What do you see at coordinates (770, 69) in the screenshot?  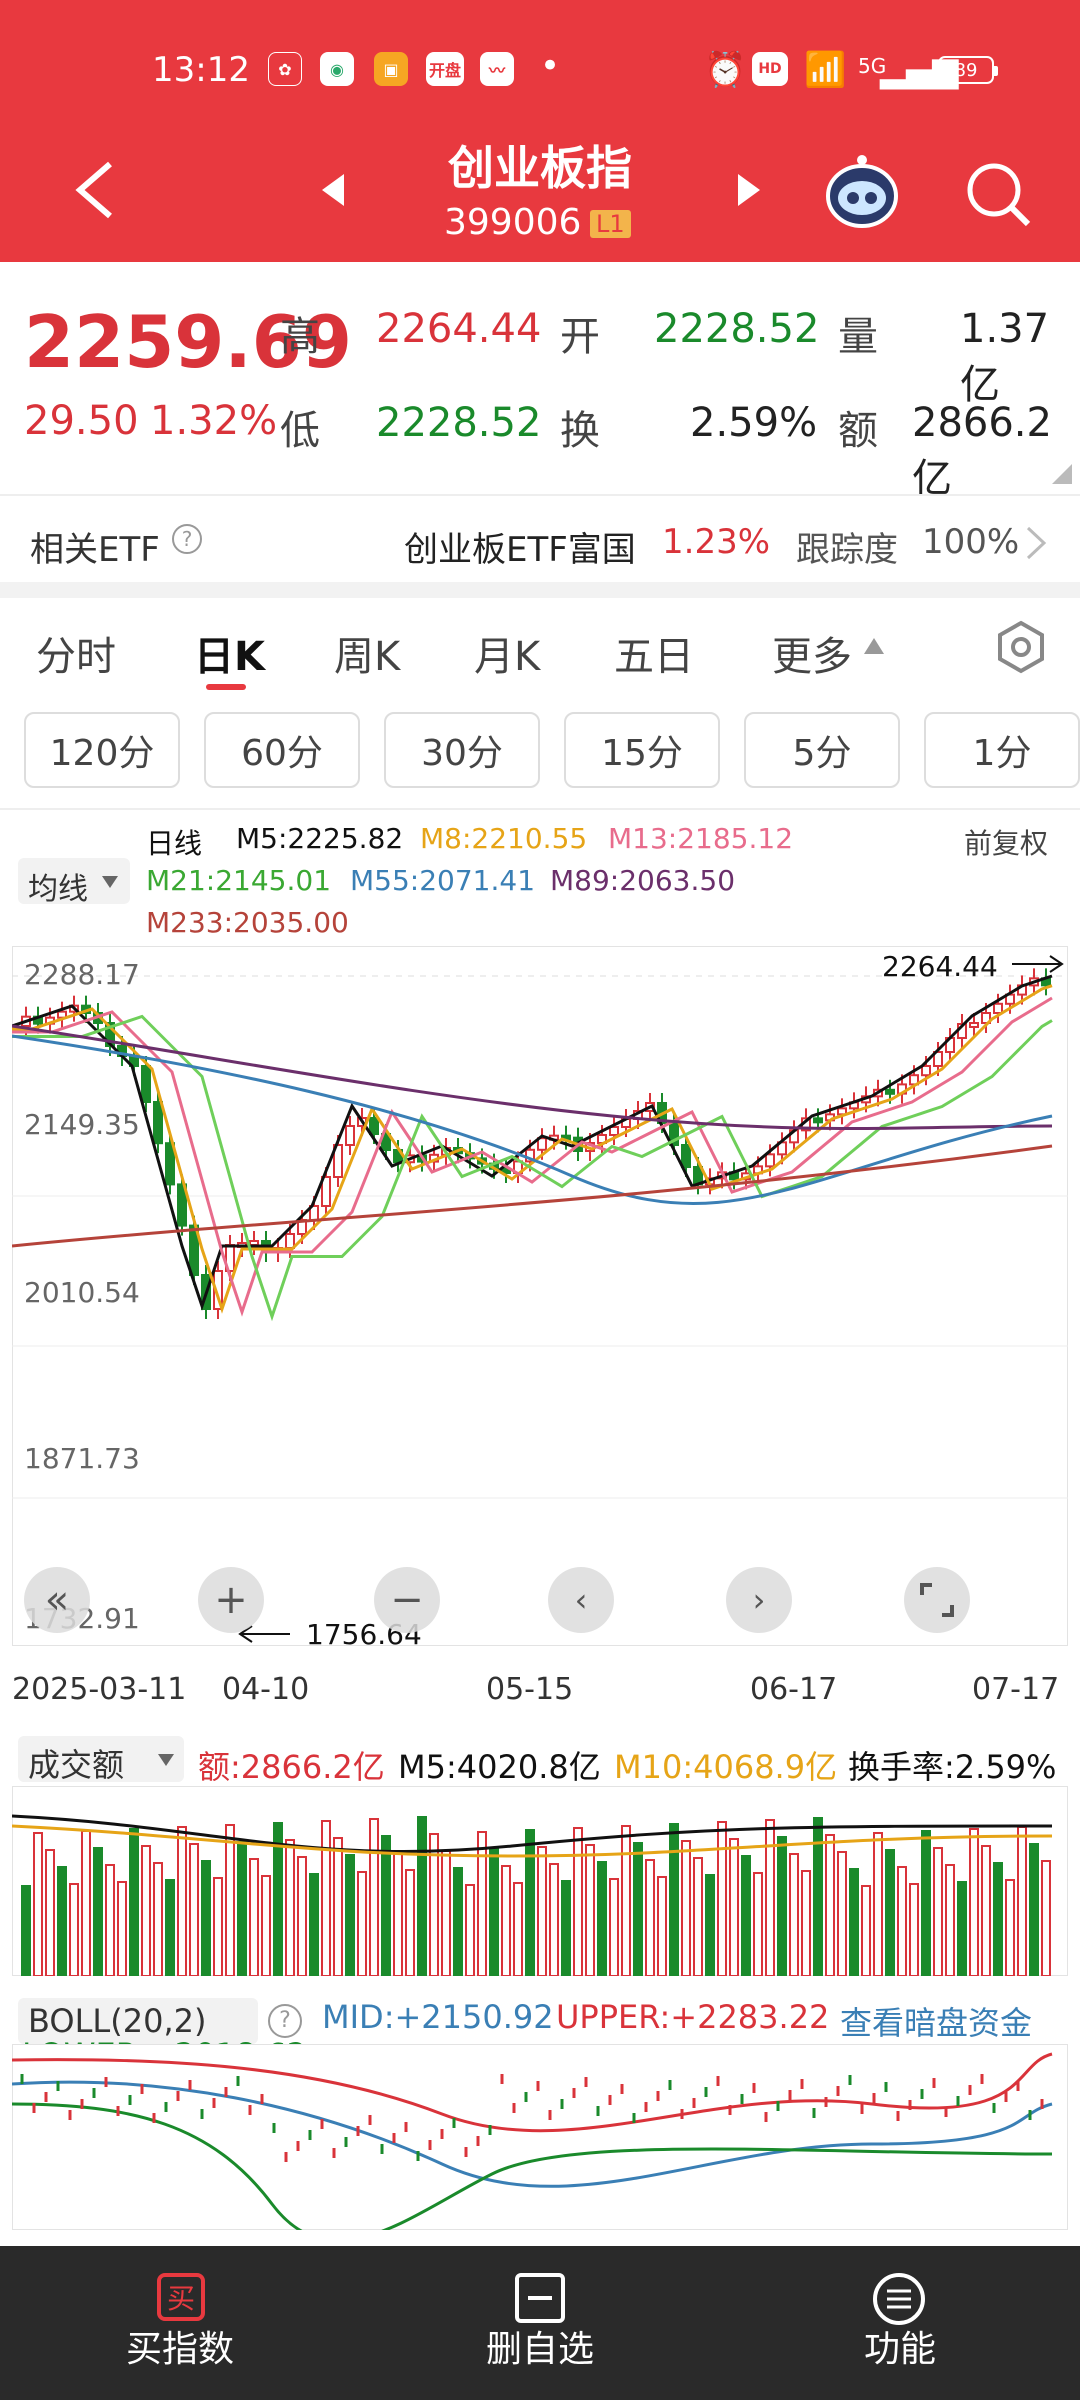 I see `hd-icon: HD` at bounding box center [770, 69].